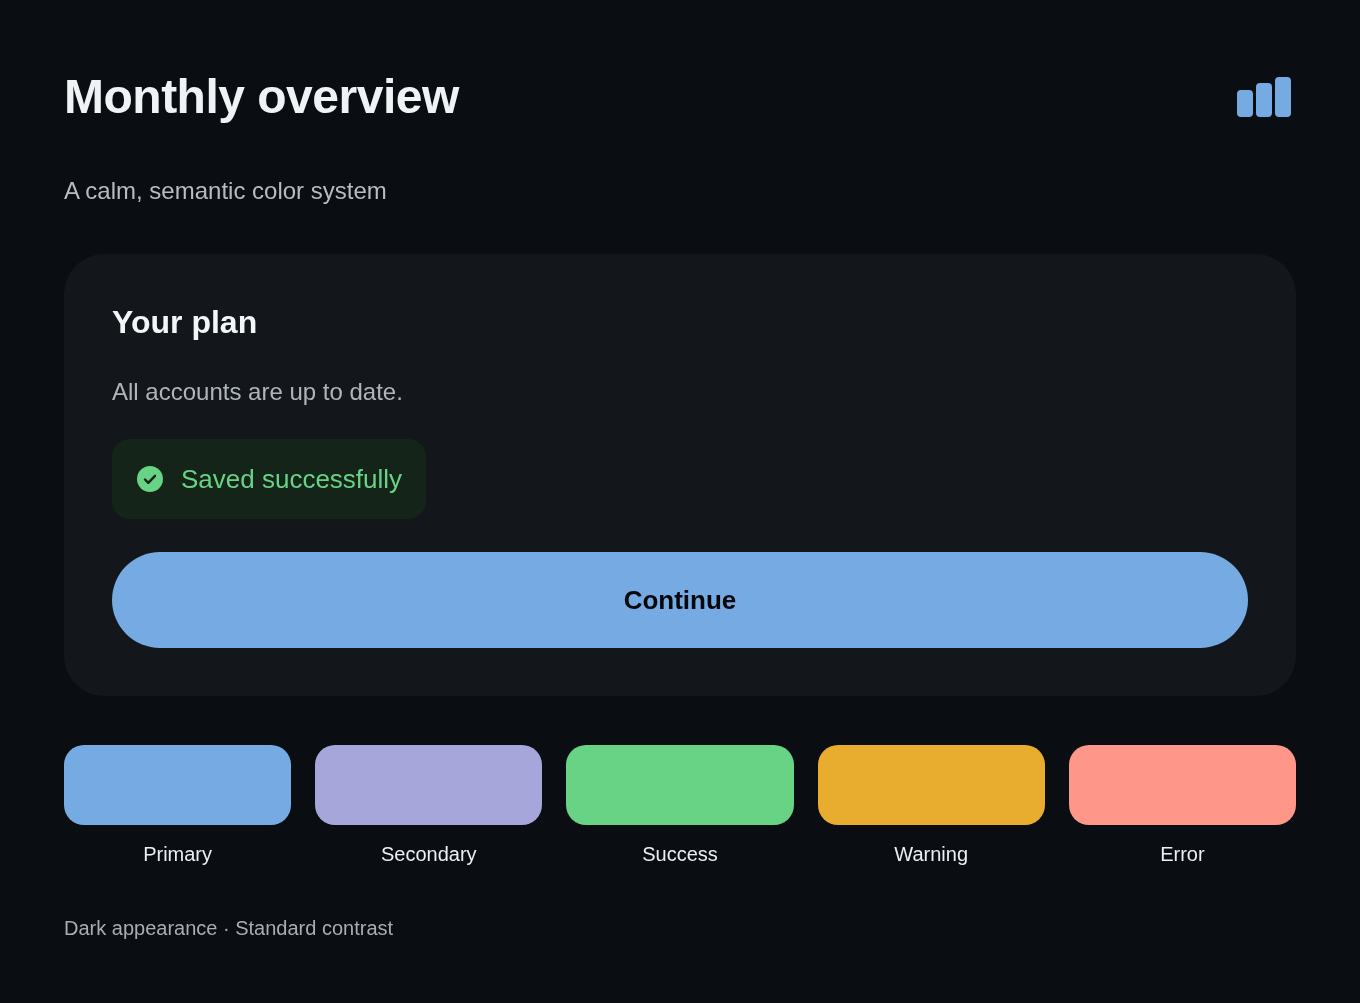 This screenshot has height=1003, width=1360. What do you see at coordinates (261, 97) in the screenshot?
I see `page-title: Monthly overview` at bounding box center [261, 97].